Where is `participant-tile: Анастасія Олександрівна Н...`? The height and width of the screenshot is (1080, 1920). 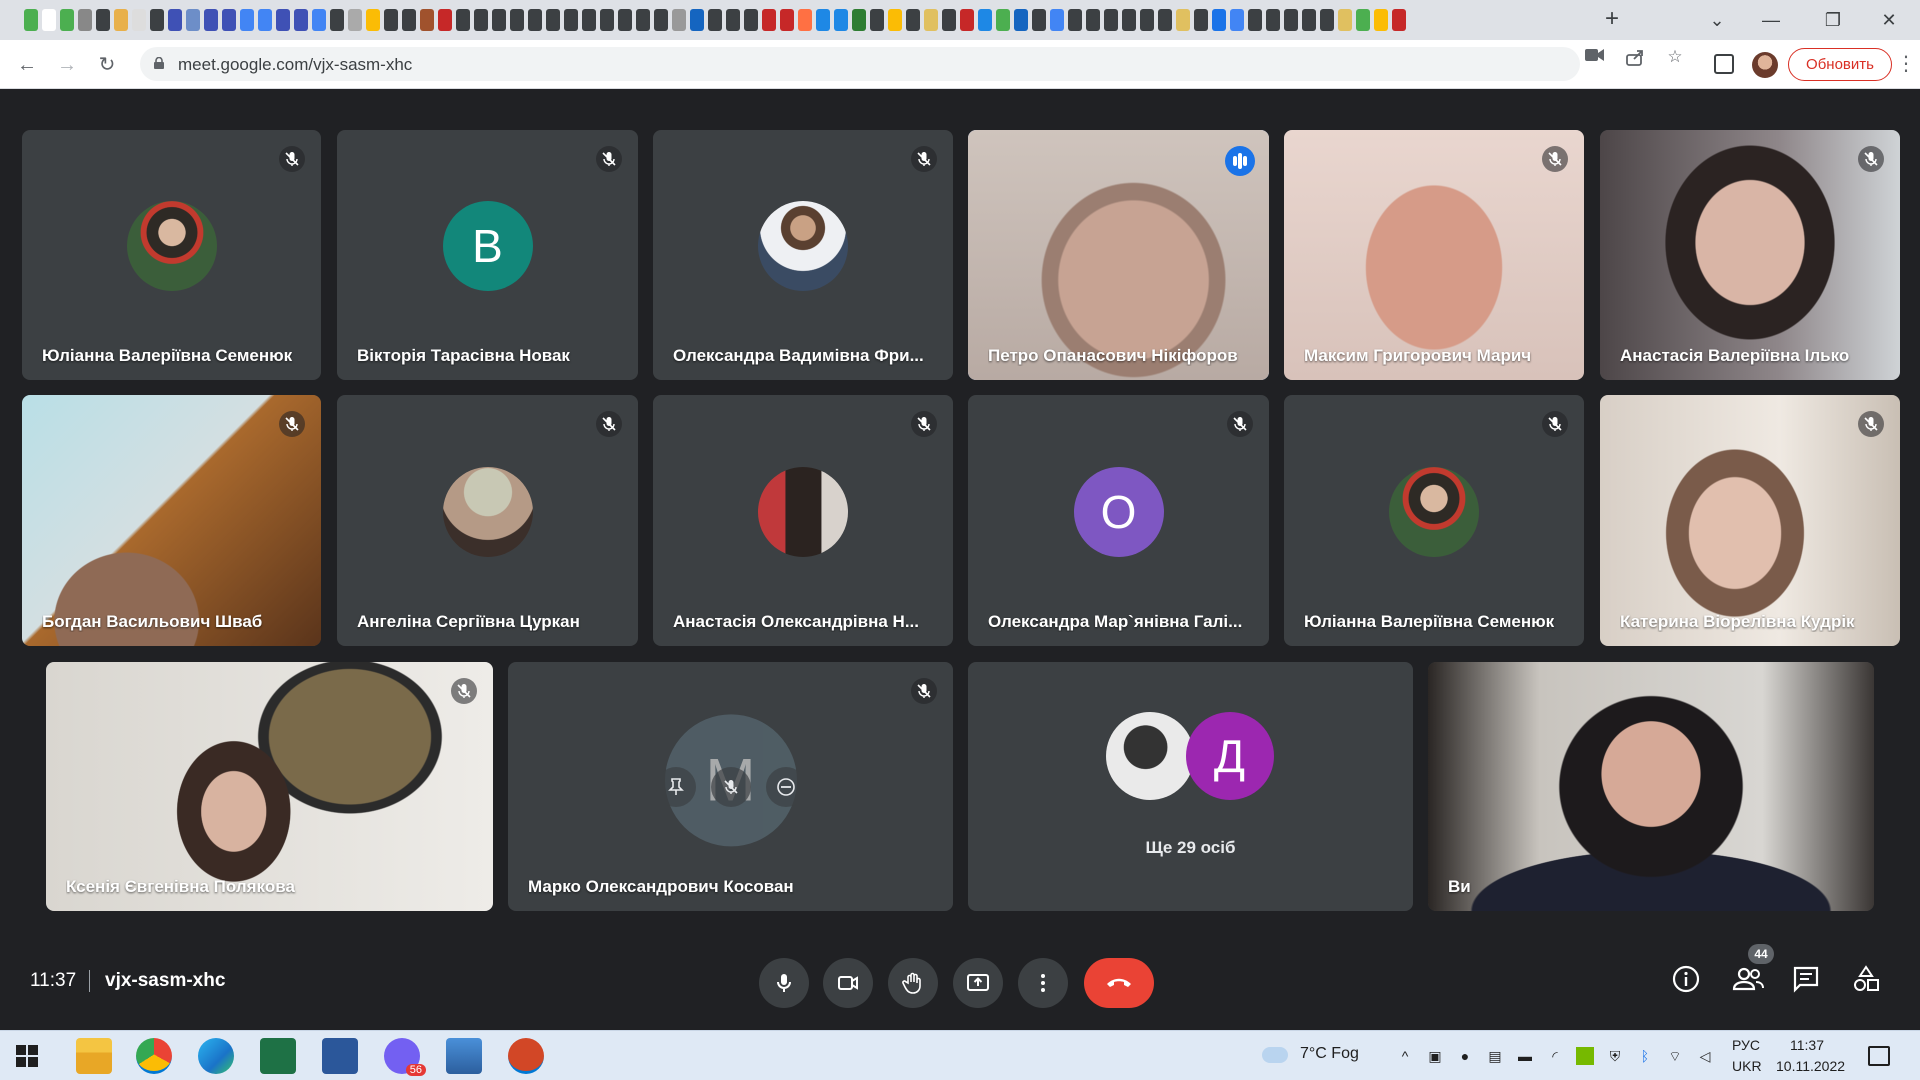
participant-tile: Анастасія Олександрівна Н... is located at coordinates (803, 520).